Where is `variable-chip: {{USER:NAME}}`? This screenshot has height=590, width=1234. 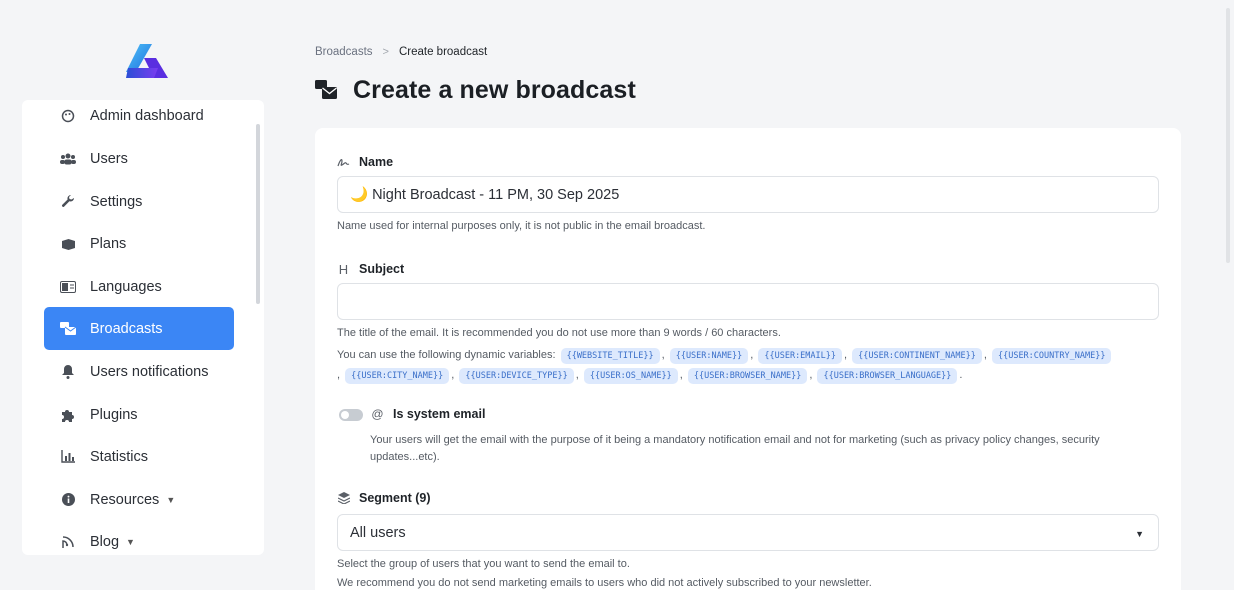
variable-chip: {{USER:NAME}} is located at coordinates (709, 356).